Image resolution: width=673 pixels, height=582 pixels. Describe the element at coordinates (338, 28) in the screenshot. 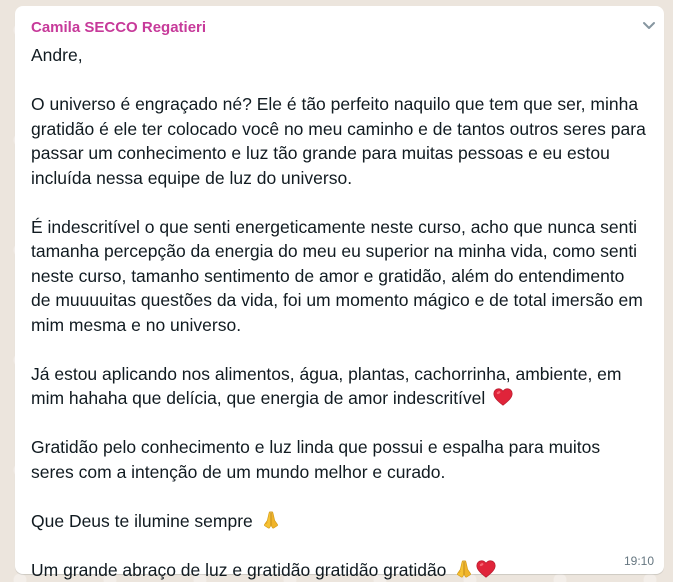

I see `sender-name: Camila SECCO Regatieri` at that location.